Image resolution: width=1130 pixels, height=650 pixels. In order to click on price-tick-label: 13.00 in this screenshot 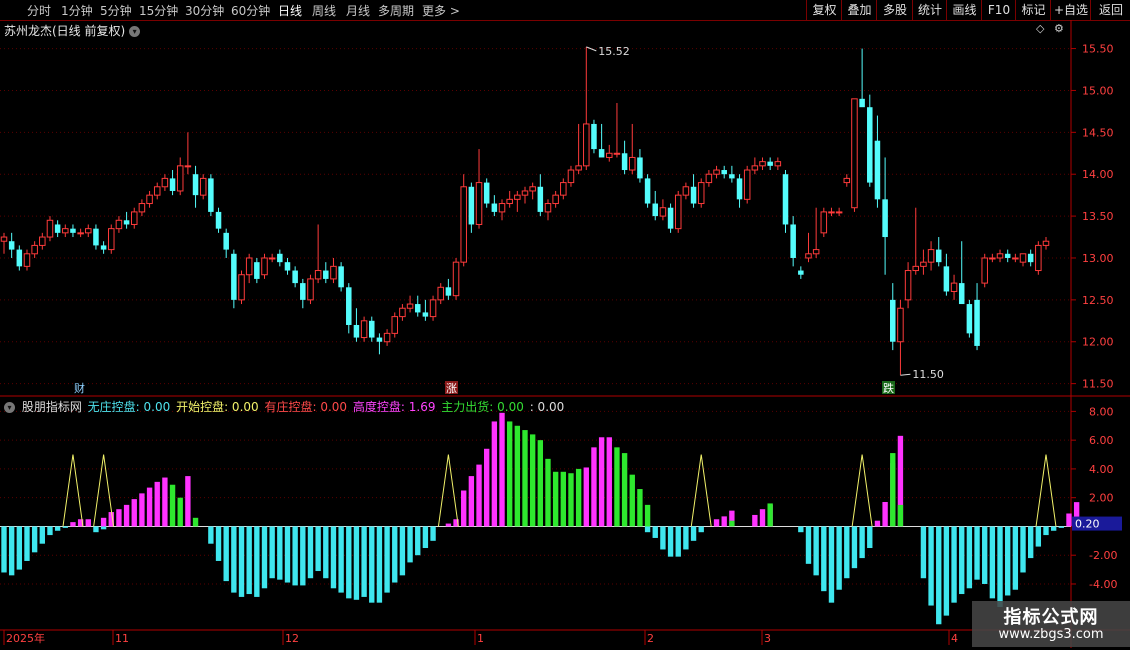, I will do `click(1098, 258)`.